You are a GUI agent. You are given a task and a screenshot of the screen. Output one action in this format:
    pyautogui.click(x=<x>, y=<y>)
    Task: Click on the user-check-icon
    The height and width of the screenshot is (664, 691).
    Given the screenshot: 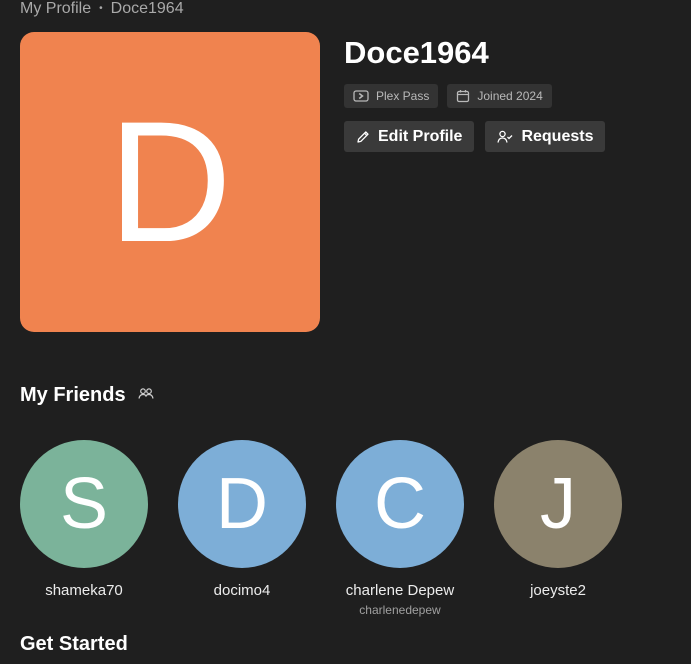 What is the action you would take?
    pyautogui.click(x=505, y=137)
    